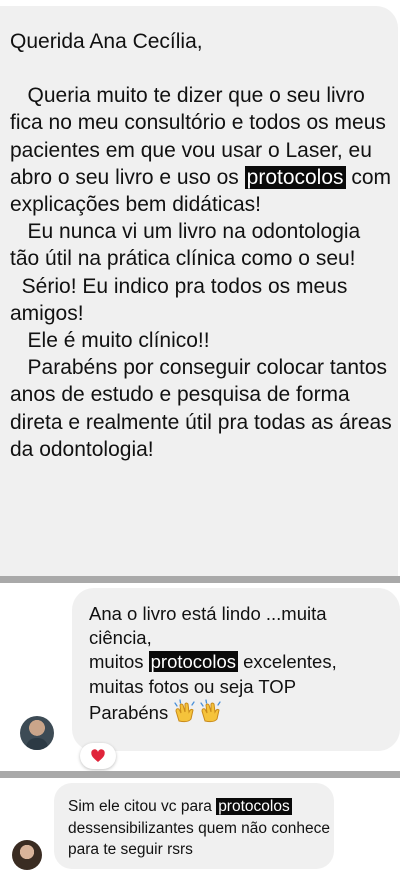  I want to click on heart-icon, so click(98, 755).